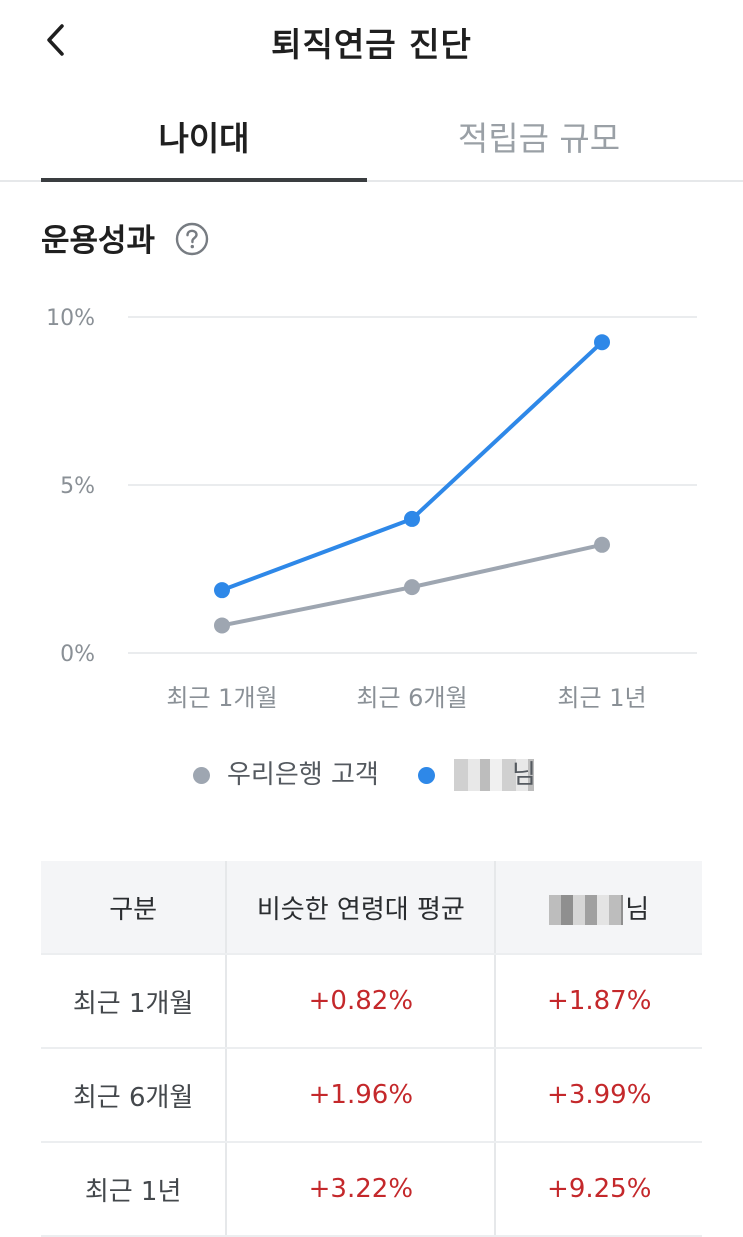  What do you see at coordinates (586, 910) in the screenshot?
I see `redacted-name` at bounding box center [586, 910].